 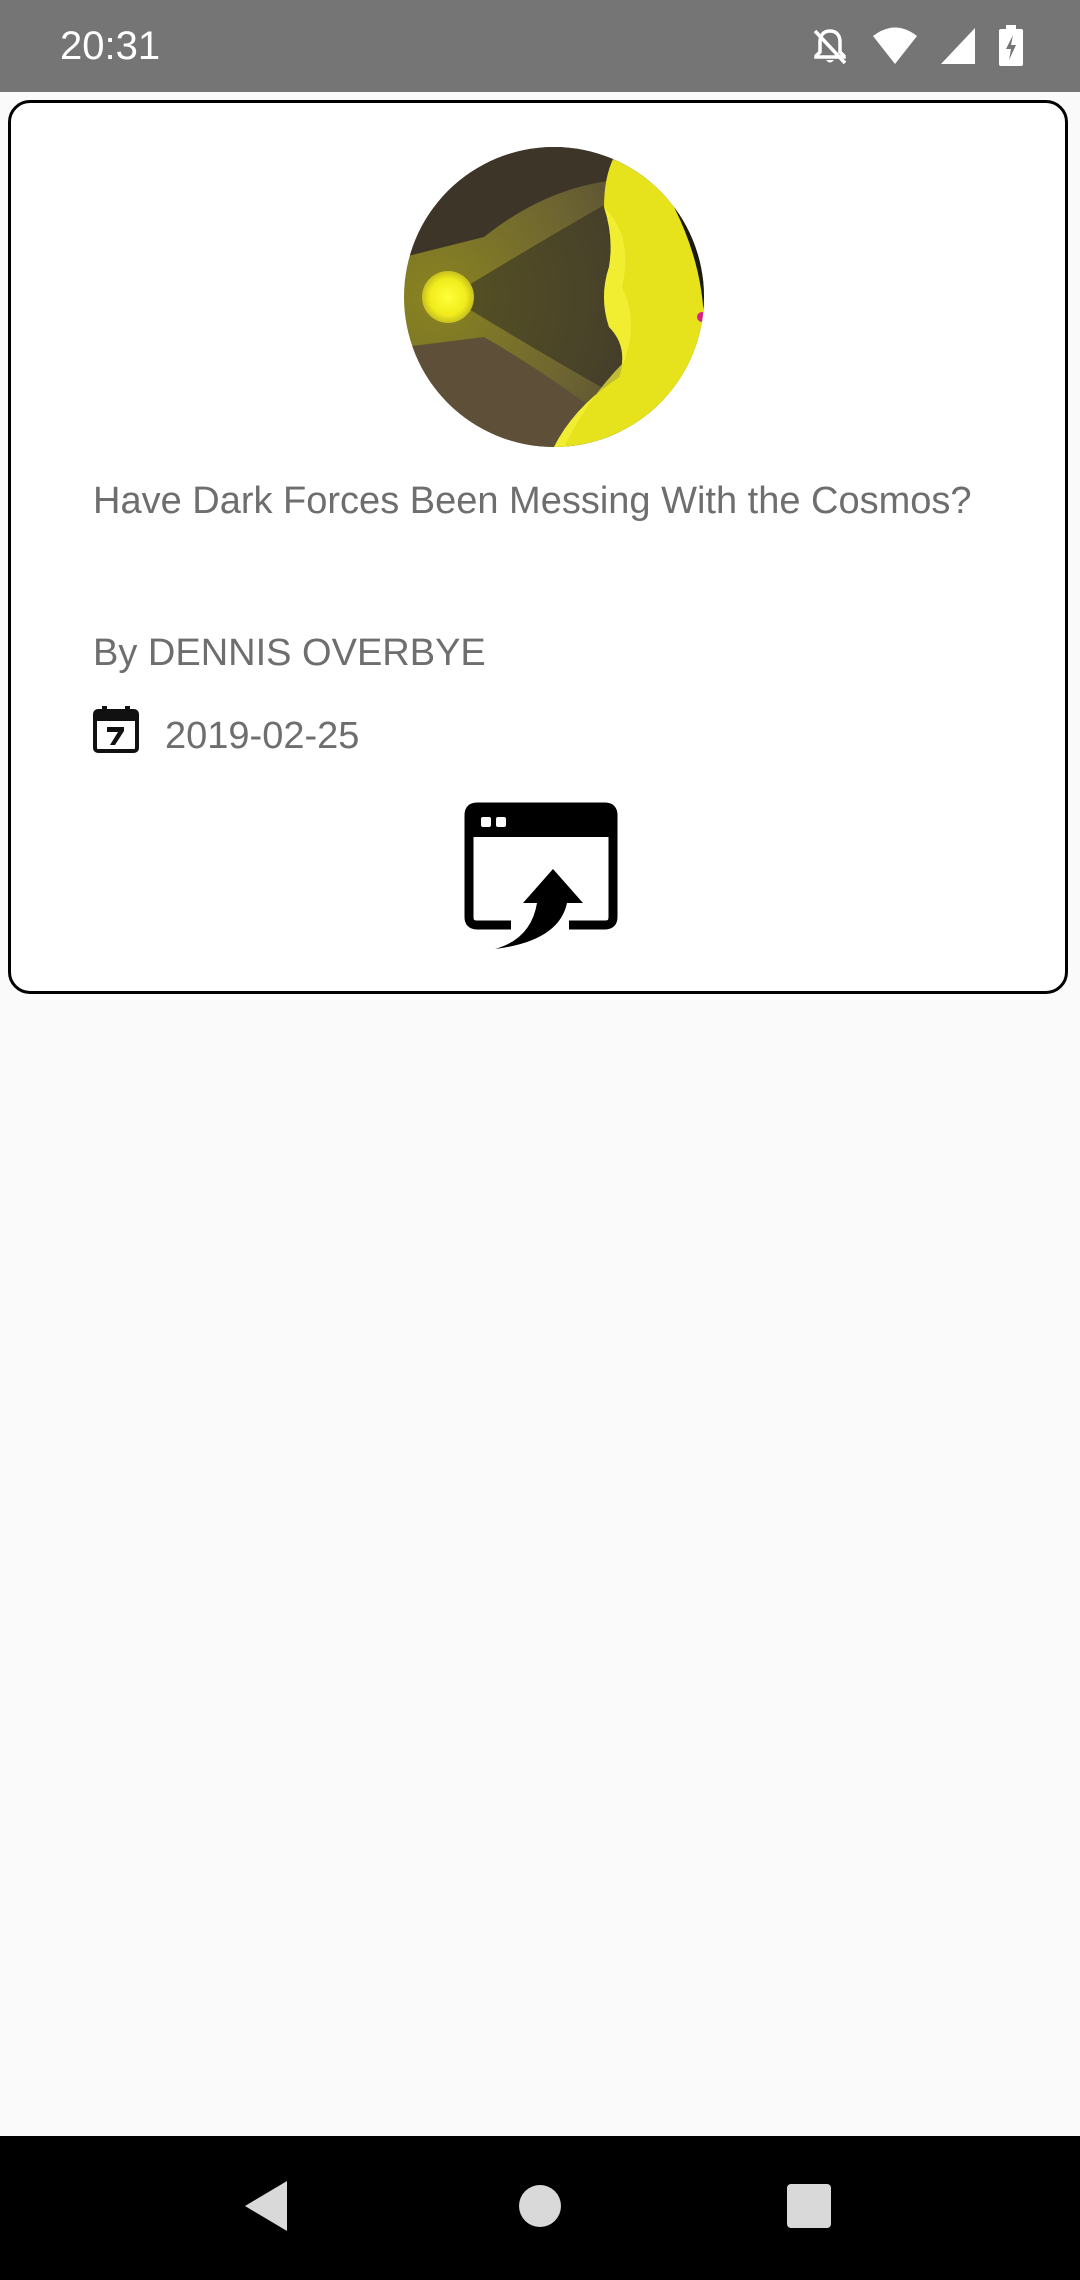 I want to click on recents-button, so click(x=809, y=2208).